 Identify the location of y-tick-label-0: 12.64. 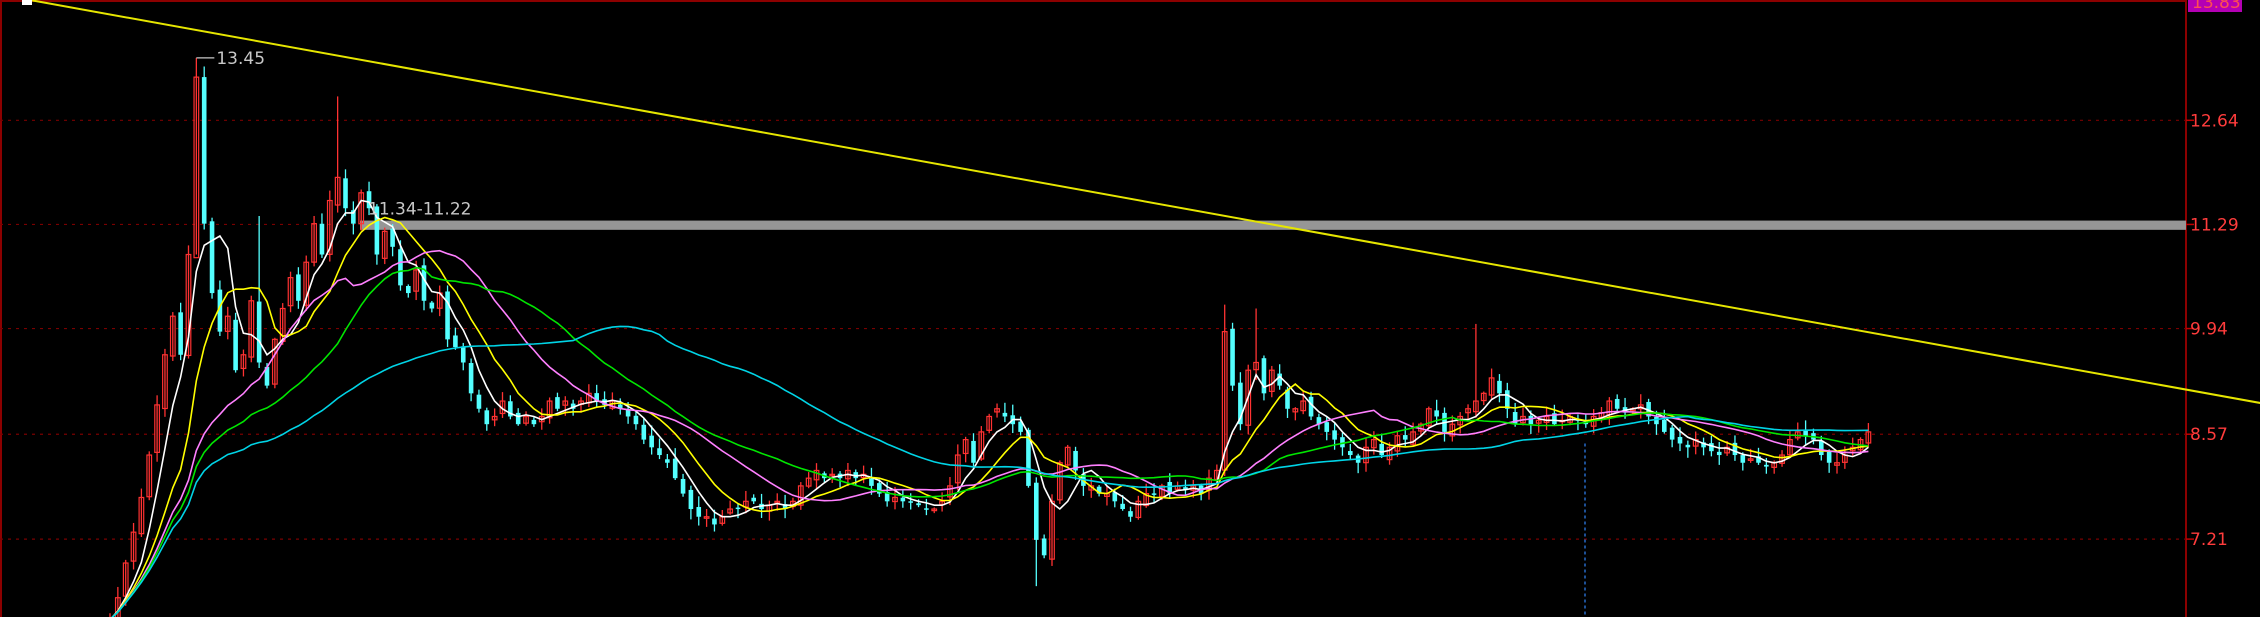
(2214, 121).